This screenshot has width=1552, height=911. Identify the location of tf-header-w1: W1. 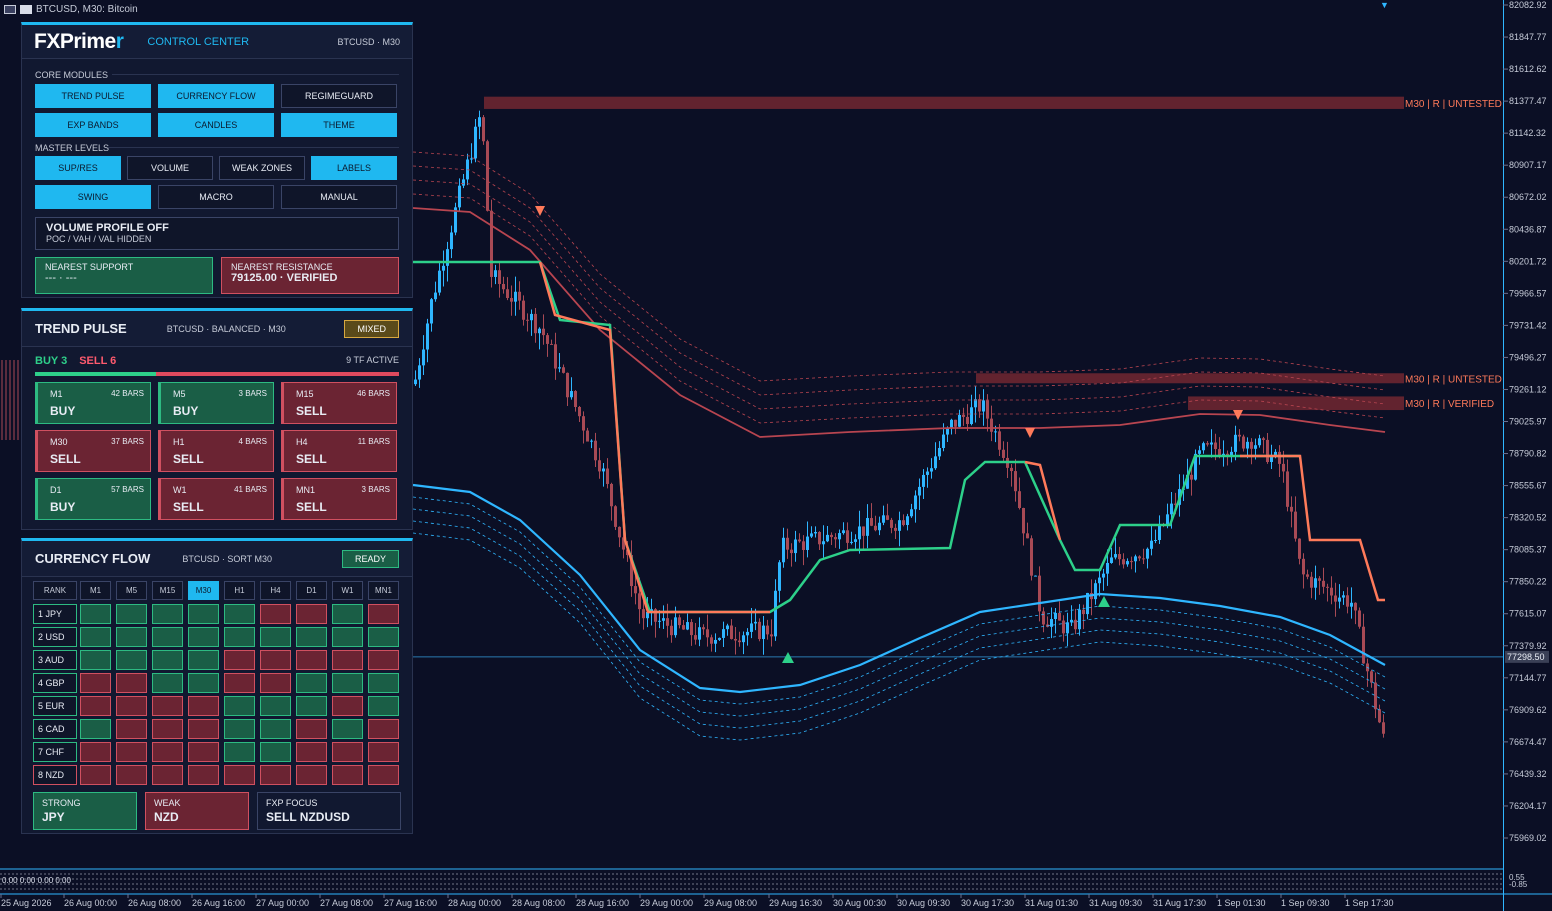
(347, 590).